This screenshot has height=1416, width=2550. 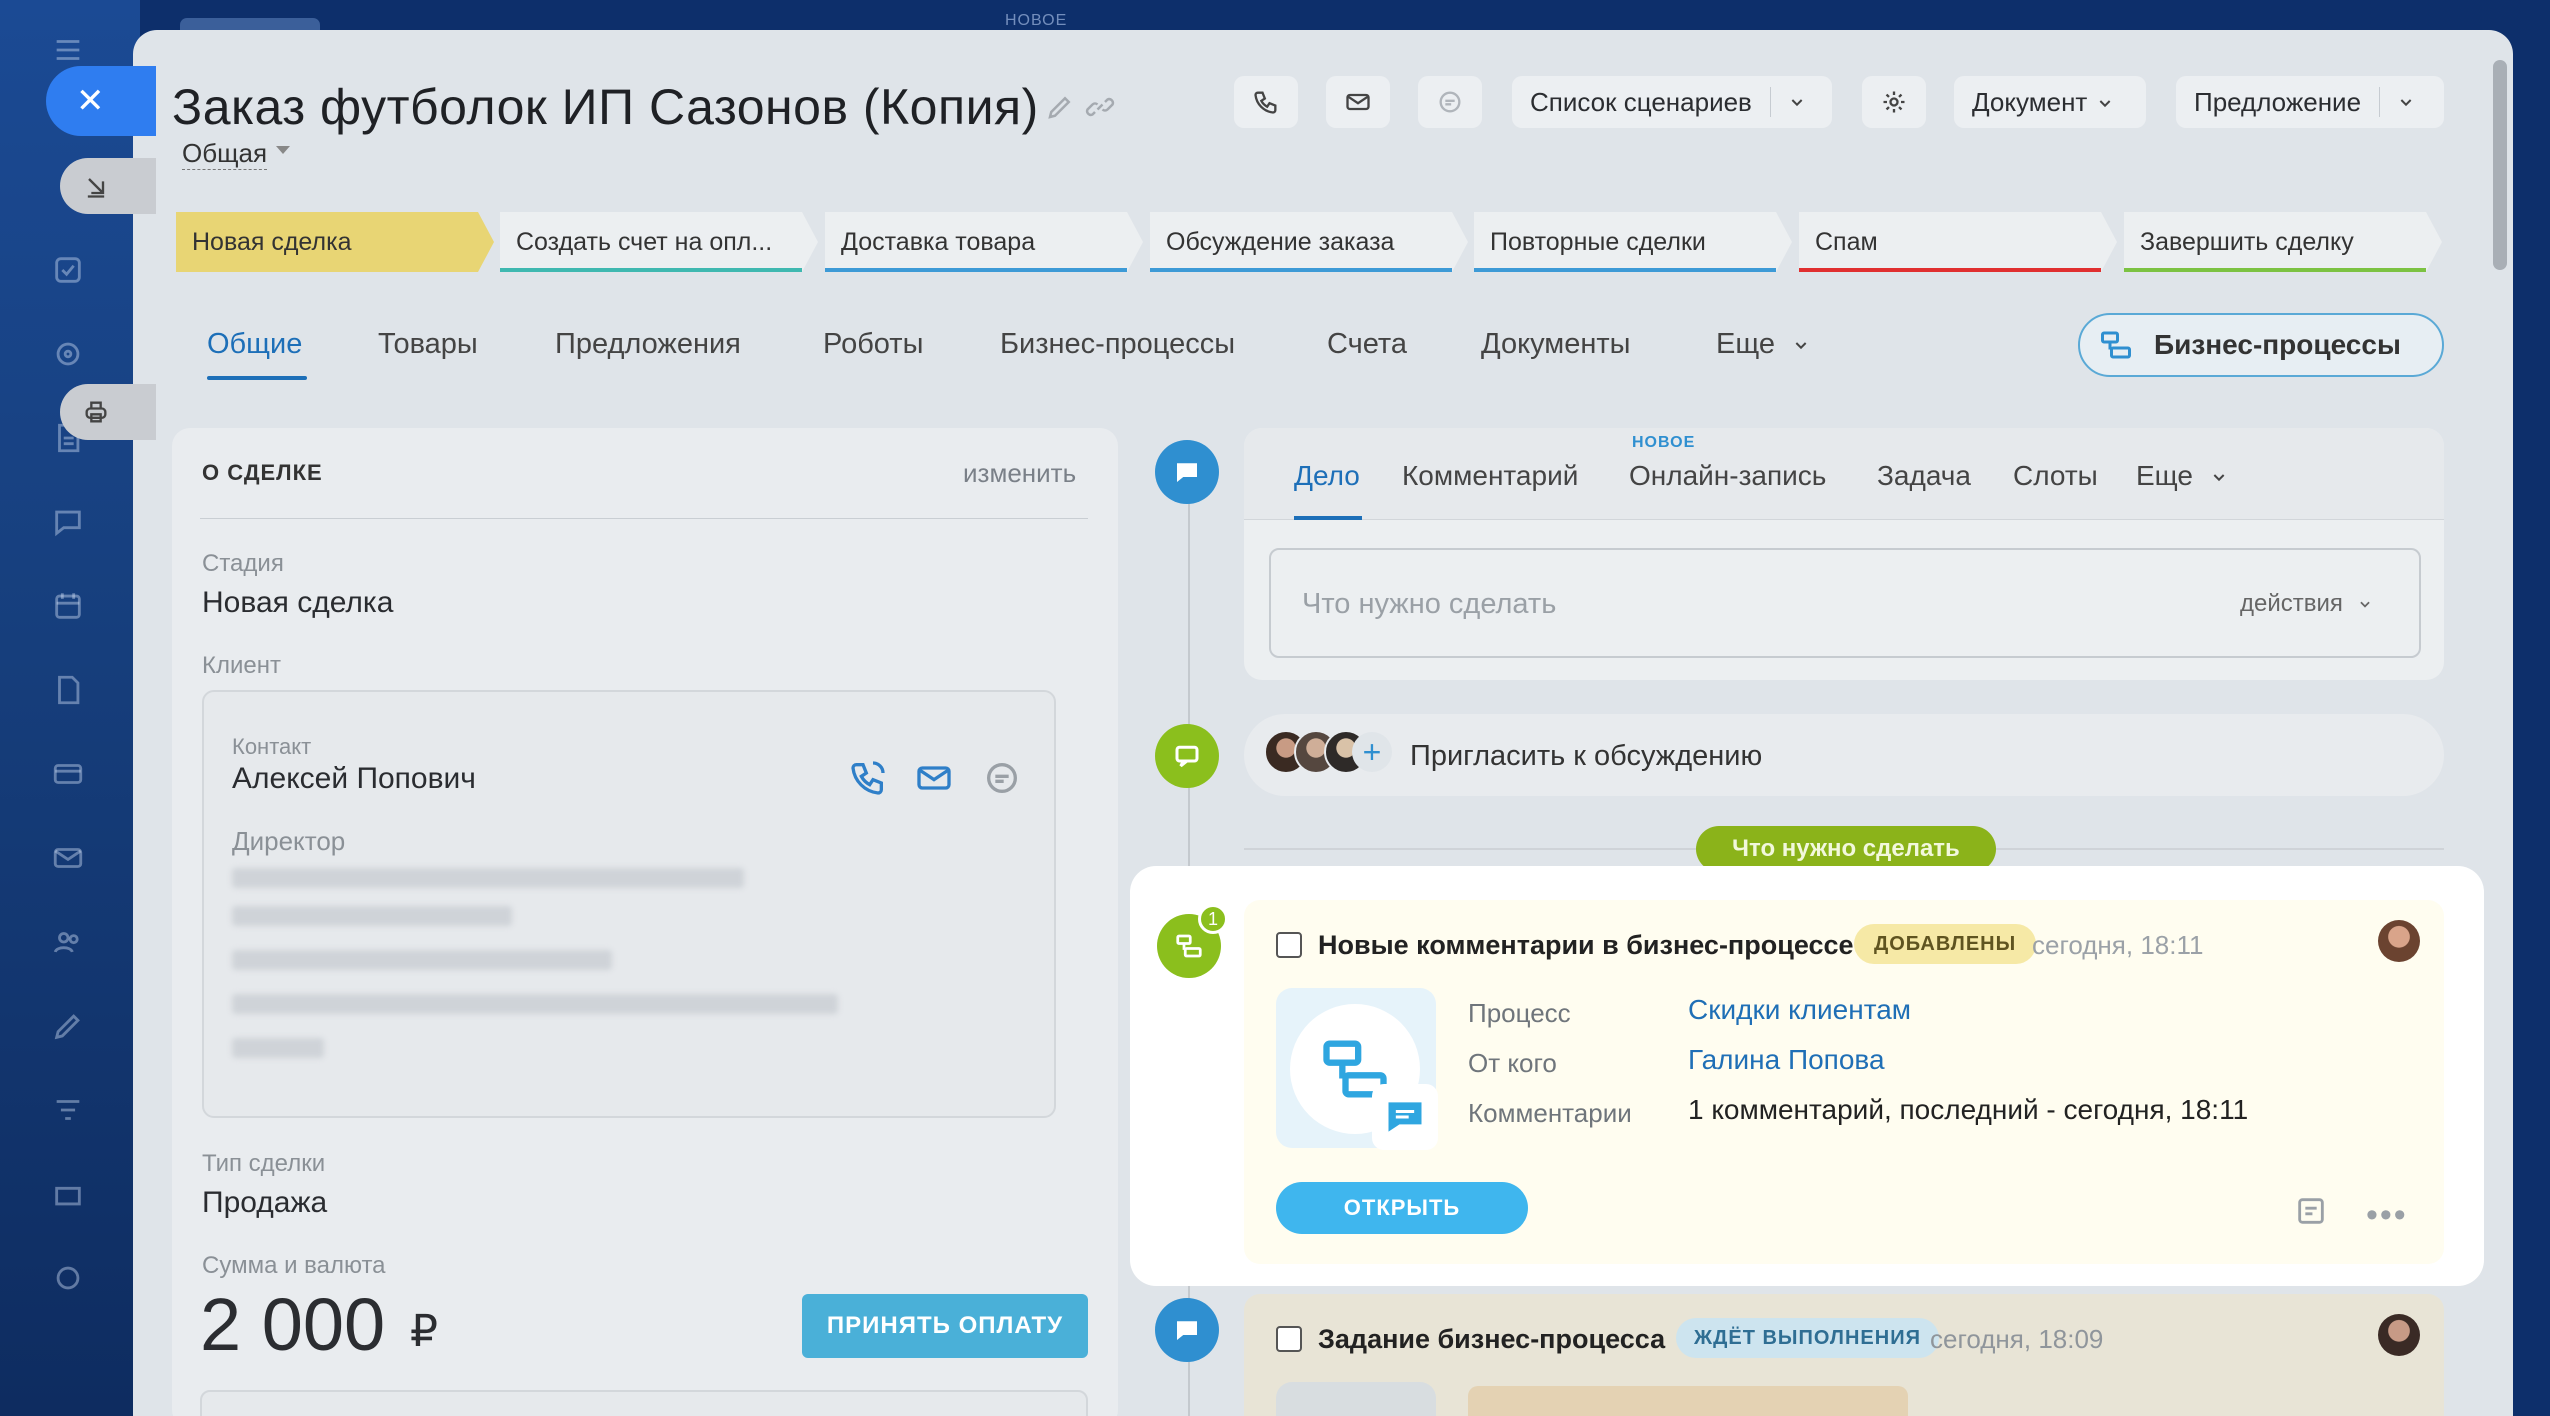 I want to click on call-button, so click(x=1266, y=102).